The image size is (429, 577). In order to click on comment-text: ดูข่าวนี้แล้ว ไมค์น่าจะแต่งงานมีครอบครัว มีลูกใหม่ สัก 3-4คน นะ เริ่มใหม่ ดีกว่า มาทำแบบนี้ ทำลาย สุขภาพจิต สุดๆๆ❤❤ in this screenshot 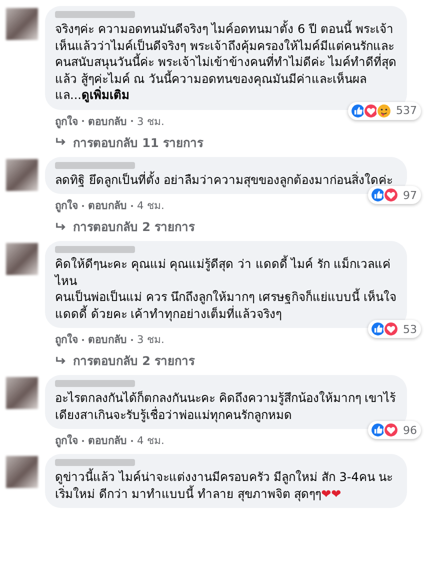, I will do `click(224, 485)`.